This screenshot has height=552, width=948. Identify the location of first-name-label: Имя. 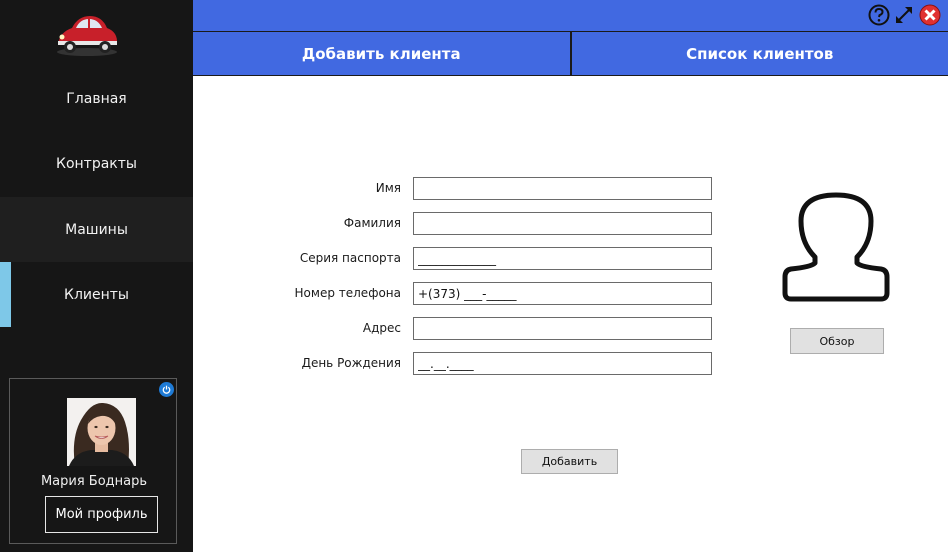
(388, 188).